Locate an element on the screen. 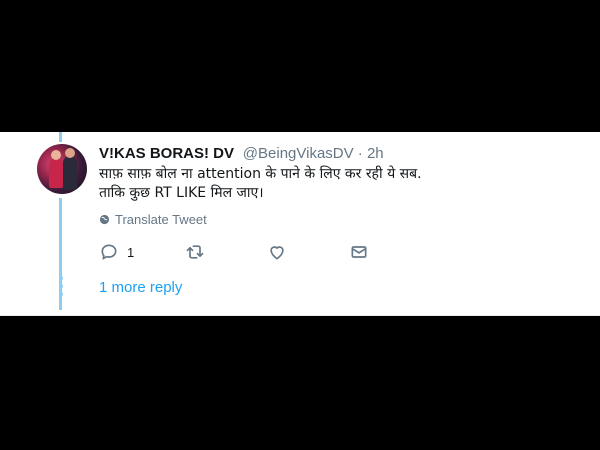 The width and height of the screenshot is (600, 450). dm-button is located at coordinates (359, 252).